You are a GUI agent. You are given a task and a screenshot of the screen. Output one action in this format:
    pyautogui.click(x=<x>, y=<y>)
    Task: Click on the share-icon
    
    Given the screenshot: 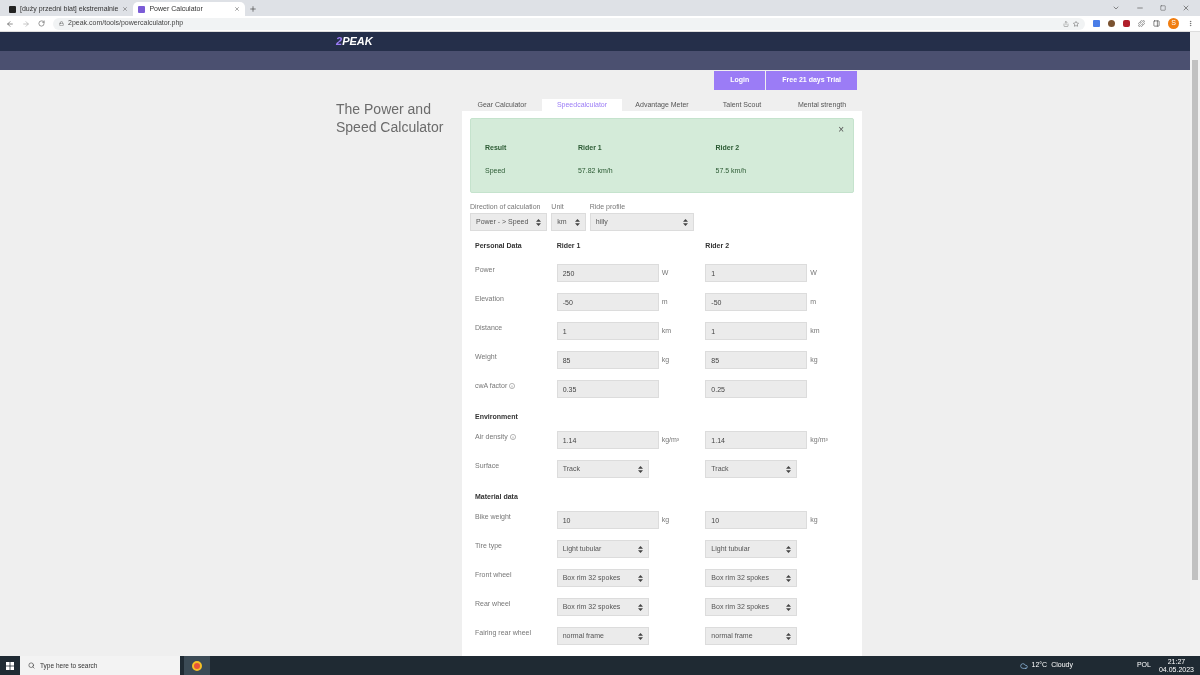 What is the action you would take?
    pyautogui.click(x=1066, y=23)
    